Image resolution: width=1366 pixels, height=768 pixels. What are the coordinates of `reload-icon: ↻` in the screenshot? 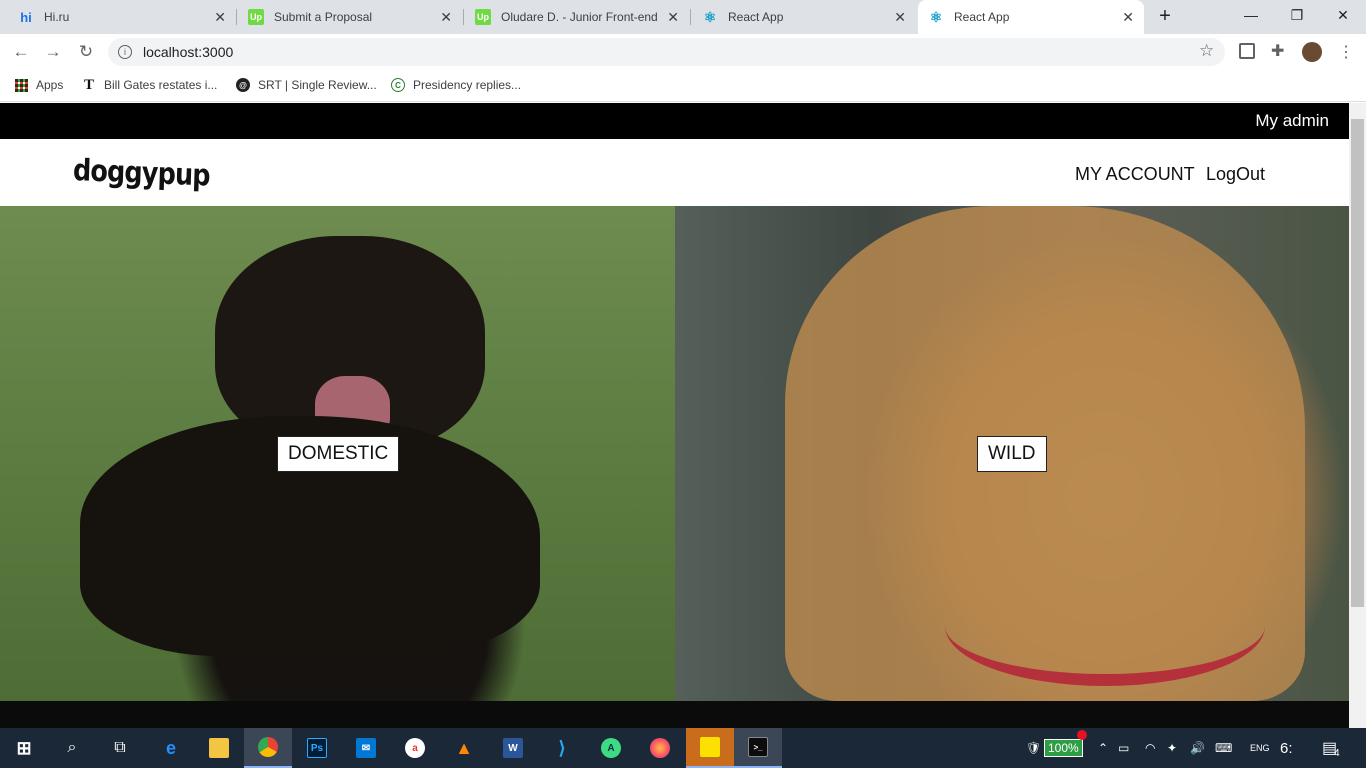 It's located at (86, 52).